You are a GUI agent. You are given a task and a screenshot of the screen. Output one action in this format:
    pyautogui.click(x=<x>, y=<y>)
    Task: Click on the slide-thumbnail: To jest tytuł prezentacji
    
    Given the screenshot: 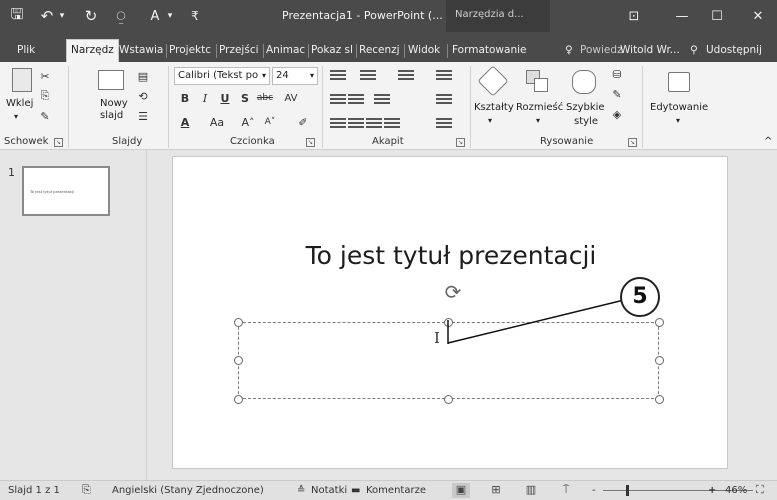 What is the action you would take?
    pyautogui.click(x=66, y=191)
    